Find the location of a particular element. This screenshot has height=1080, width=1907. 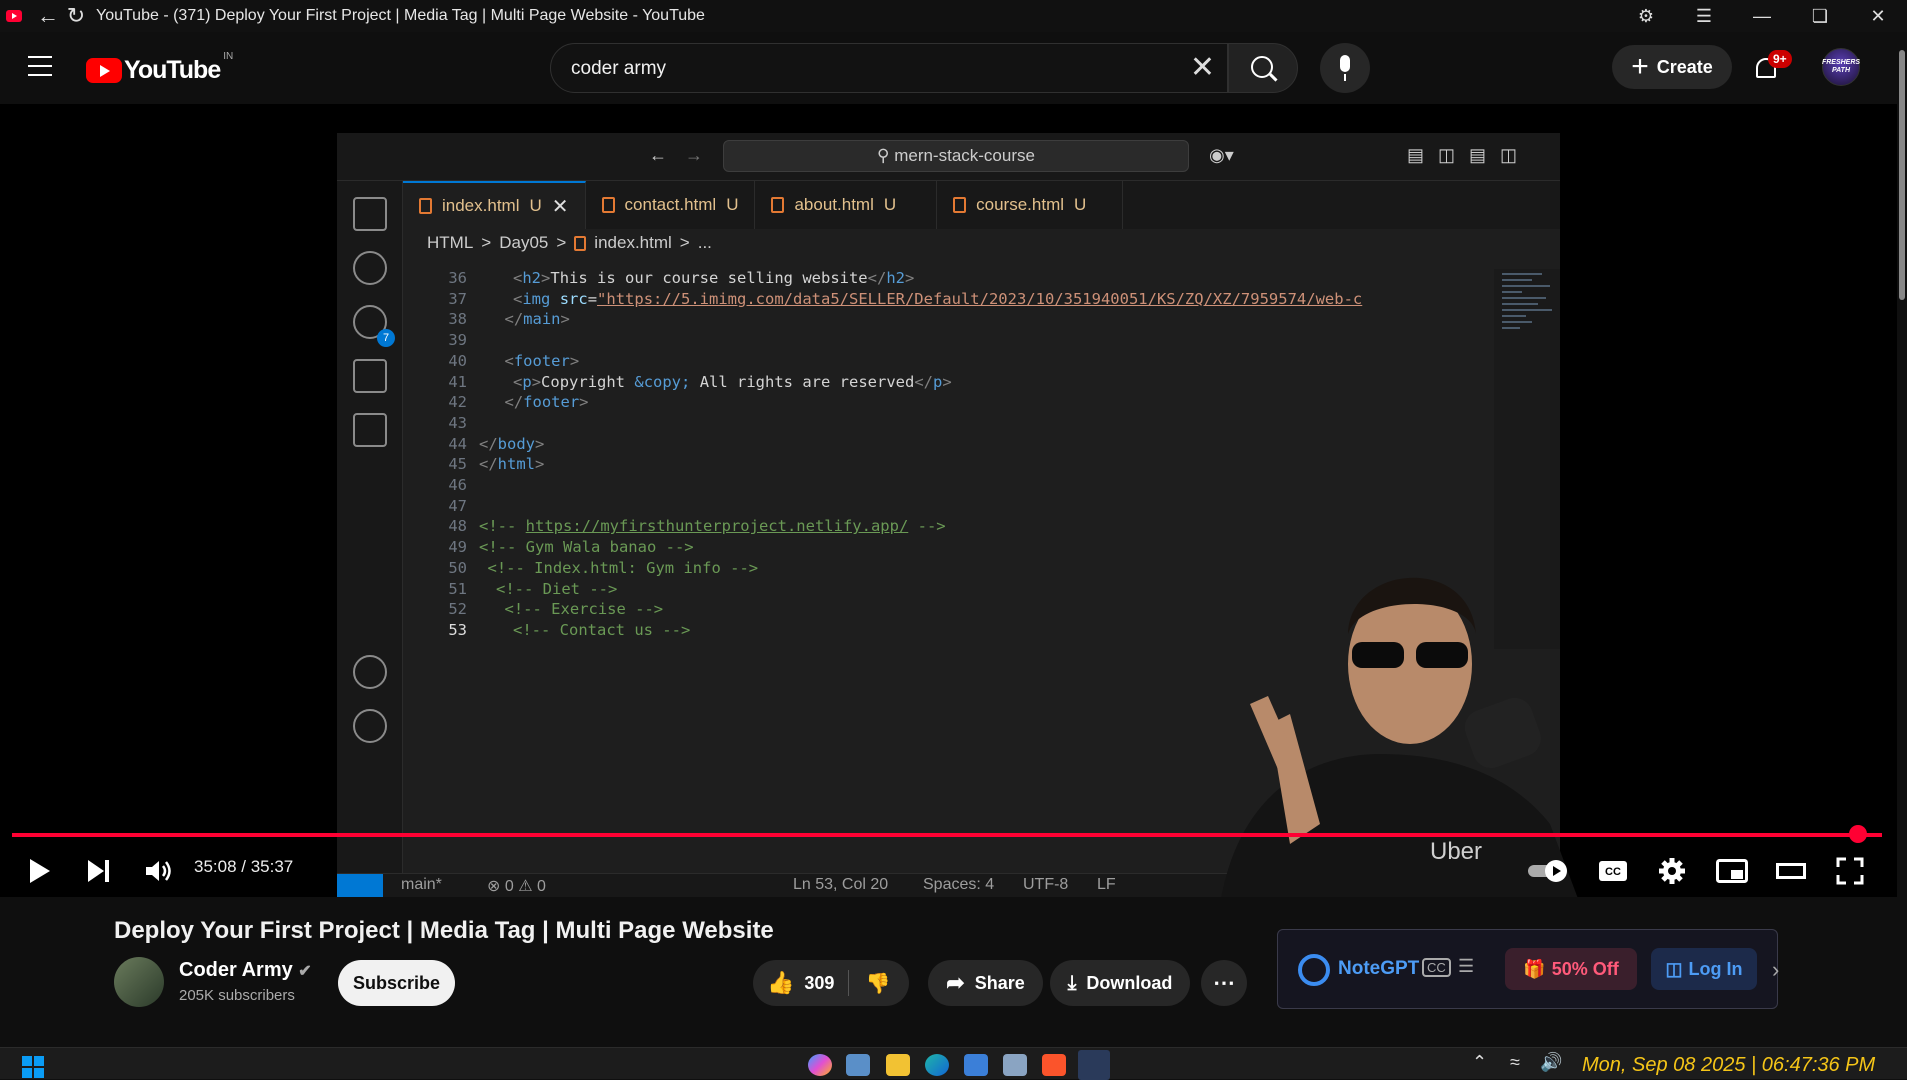

line-ending: LF is located at coordinates (1106, 884).